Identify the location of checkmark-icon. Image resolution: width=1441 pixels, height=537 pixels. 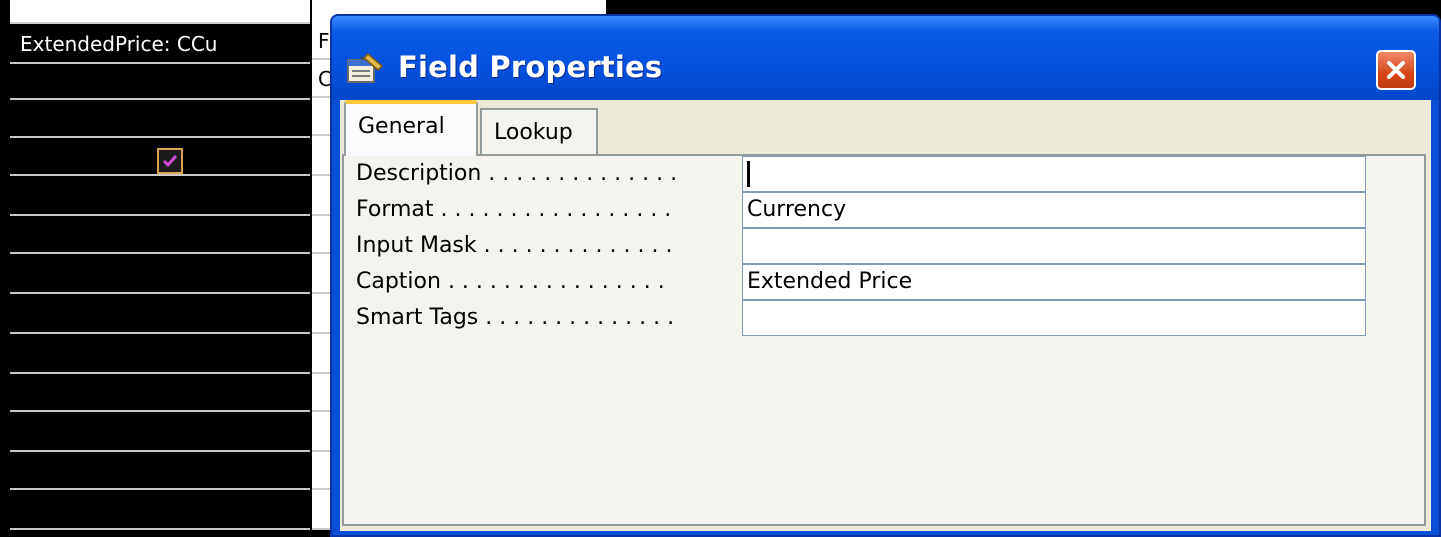
(170, 161).